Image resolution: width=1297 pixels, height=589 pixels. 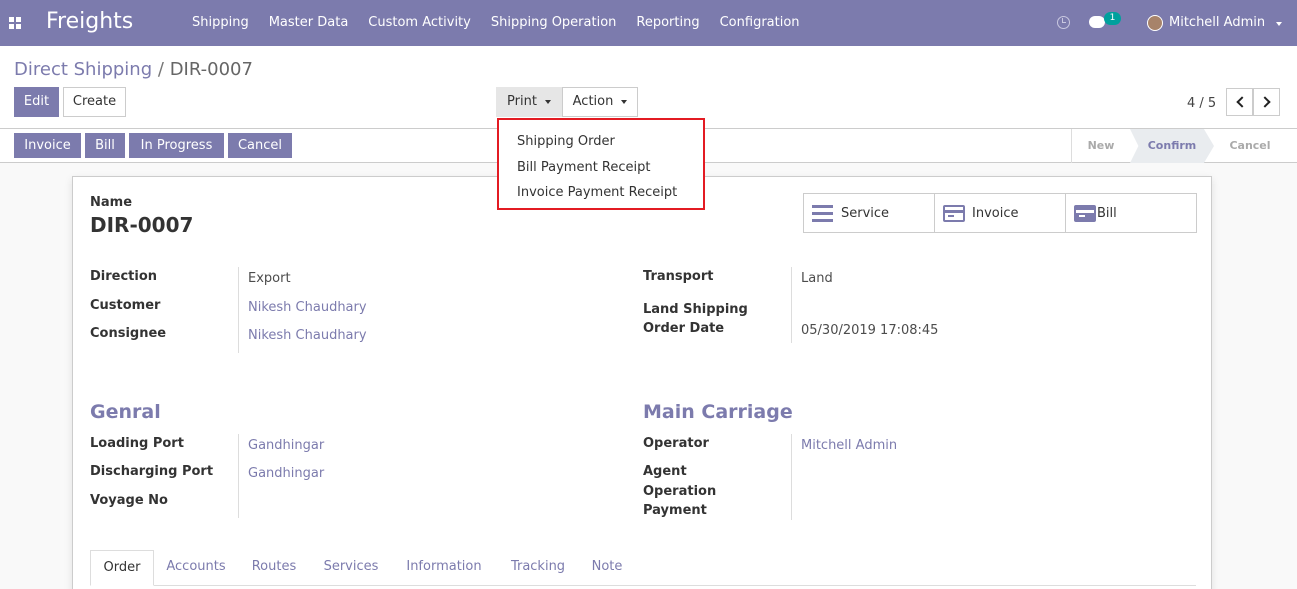 I want to click on menu-master-data: Master Data, so click(x=309, y=23).